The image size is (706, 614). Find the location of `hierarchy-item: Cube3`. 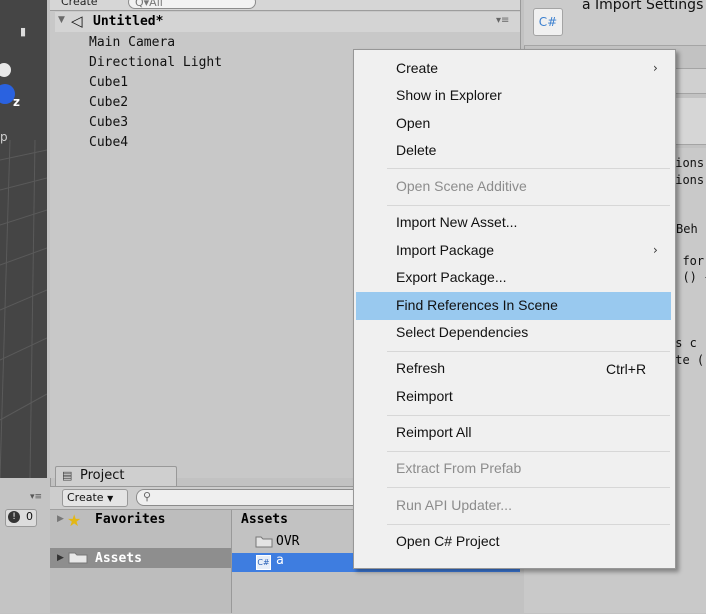

hierarchy-item: Cube3 is located at coordinates (108, 122).